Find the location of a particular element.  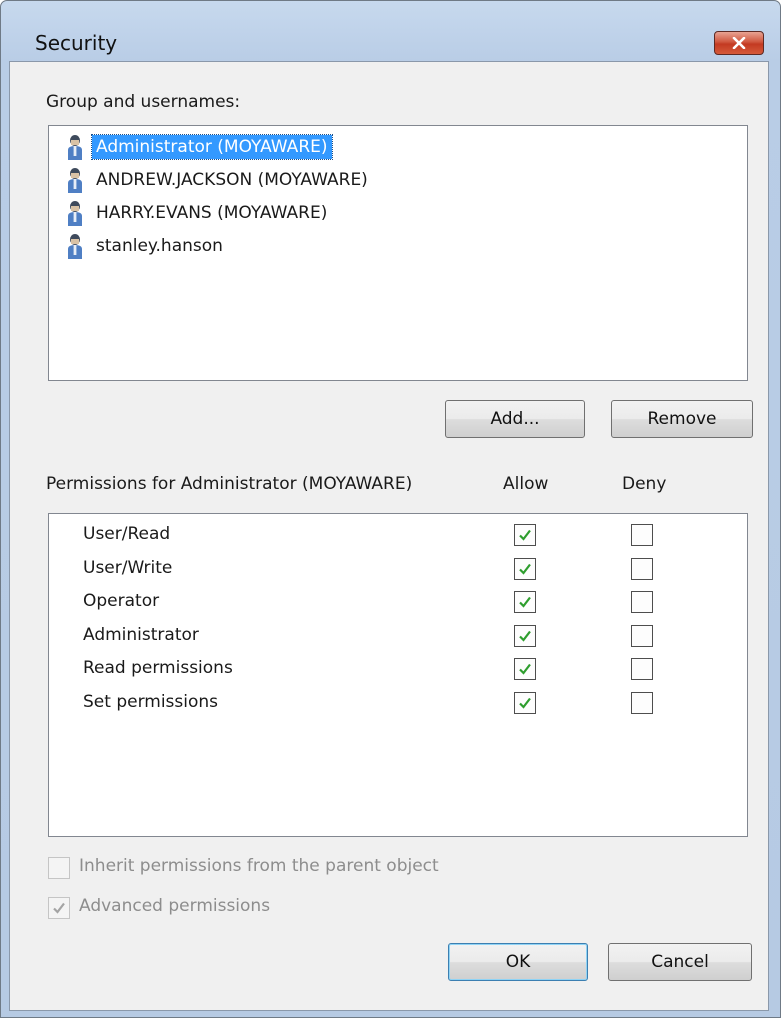

advanced-permissions-checkbox is located at coordinates (59, 908).